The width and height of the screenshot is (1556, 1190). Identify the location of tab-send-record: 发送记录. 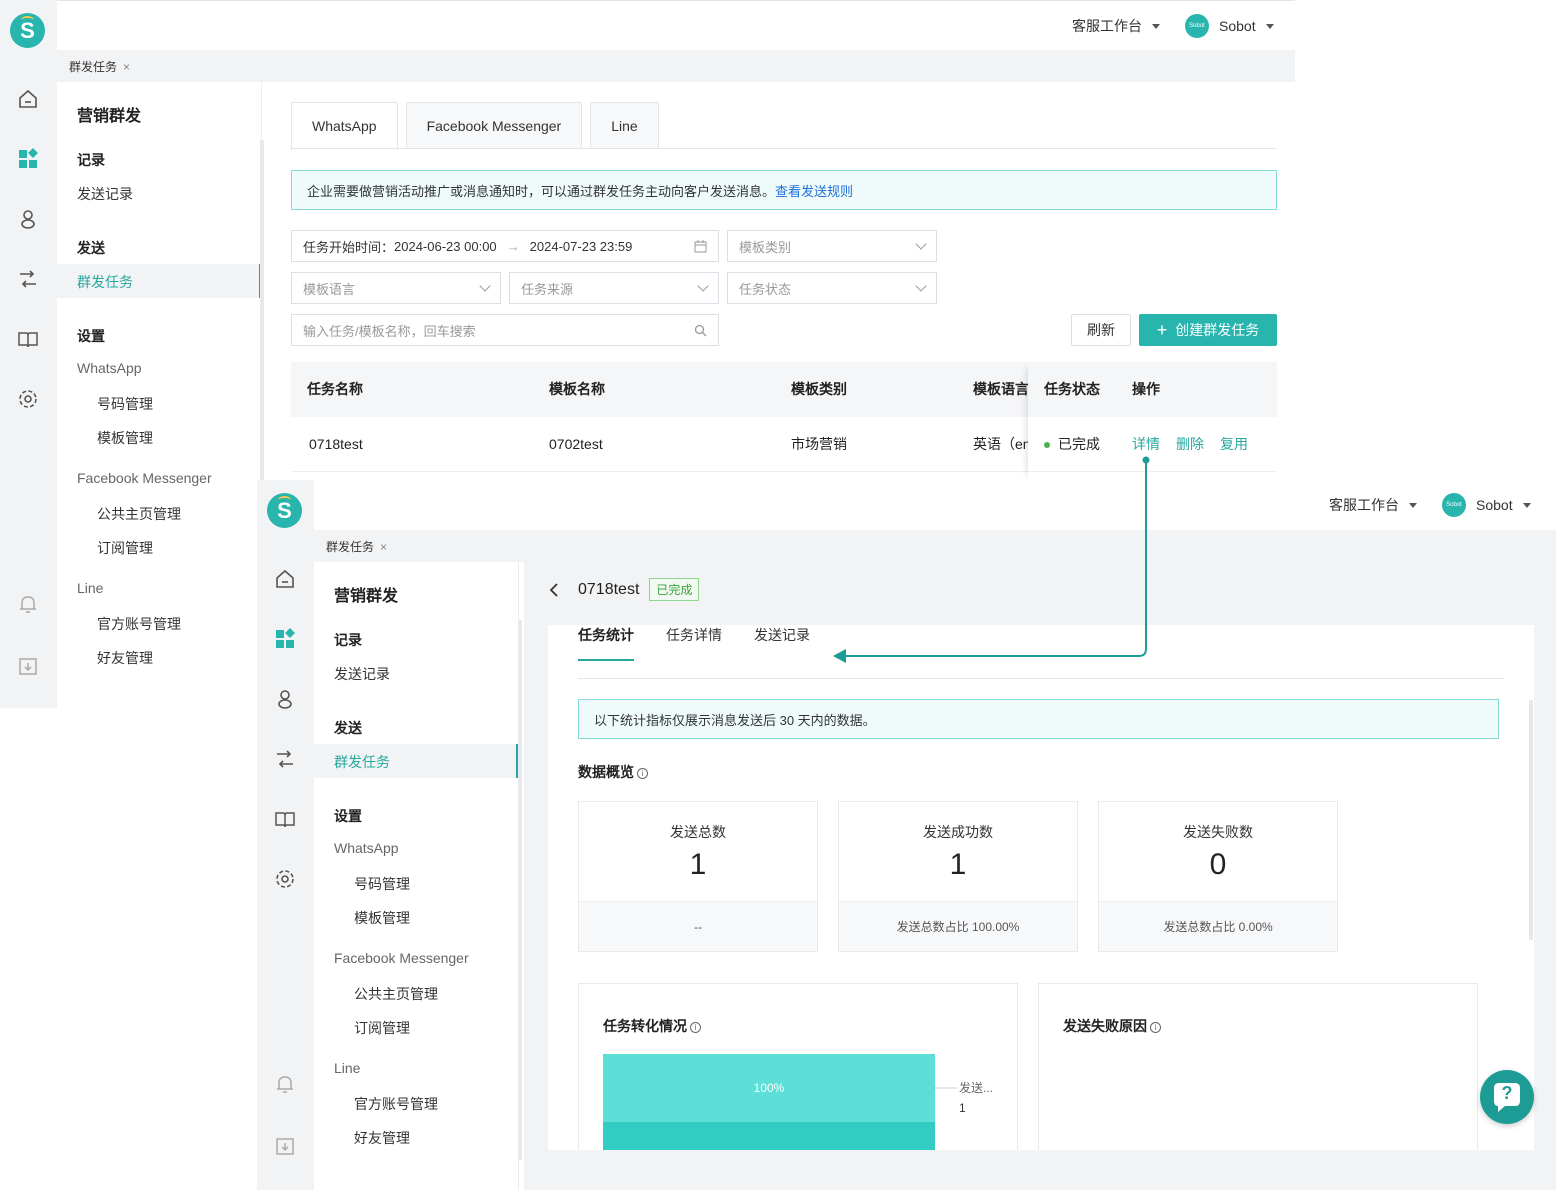
(782, 643).